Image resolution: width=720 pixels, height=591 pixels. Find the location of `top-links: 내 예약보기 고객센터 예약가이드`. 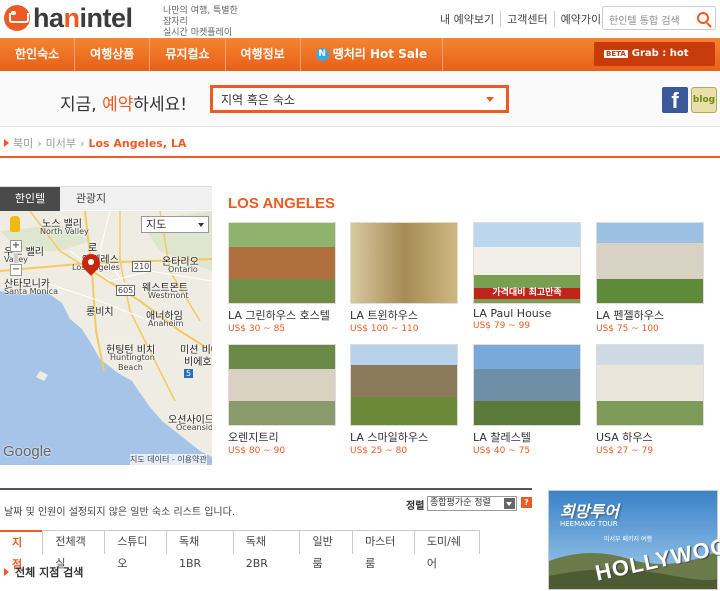

top-links: 내 예약보기 고객센터 예약가이드 is located at coordinates (528, 19).